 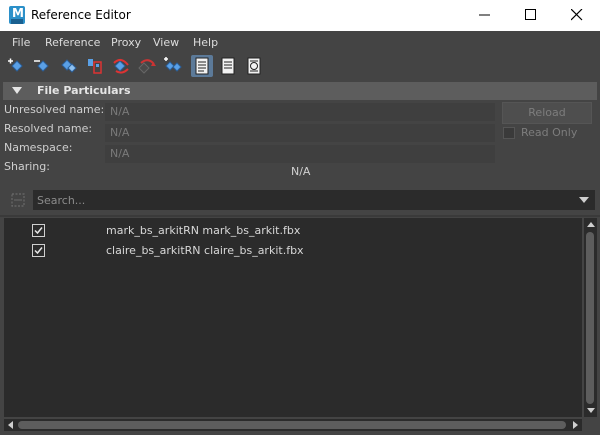 I want to click on namespace-view-button, so click(x=254, y=66).